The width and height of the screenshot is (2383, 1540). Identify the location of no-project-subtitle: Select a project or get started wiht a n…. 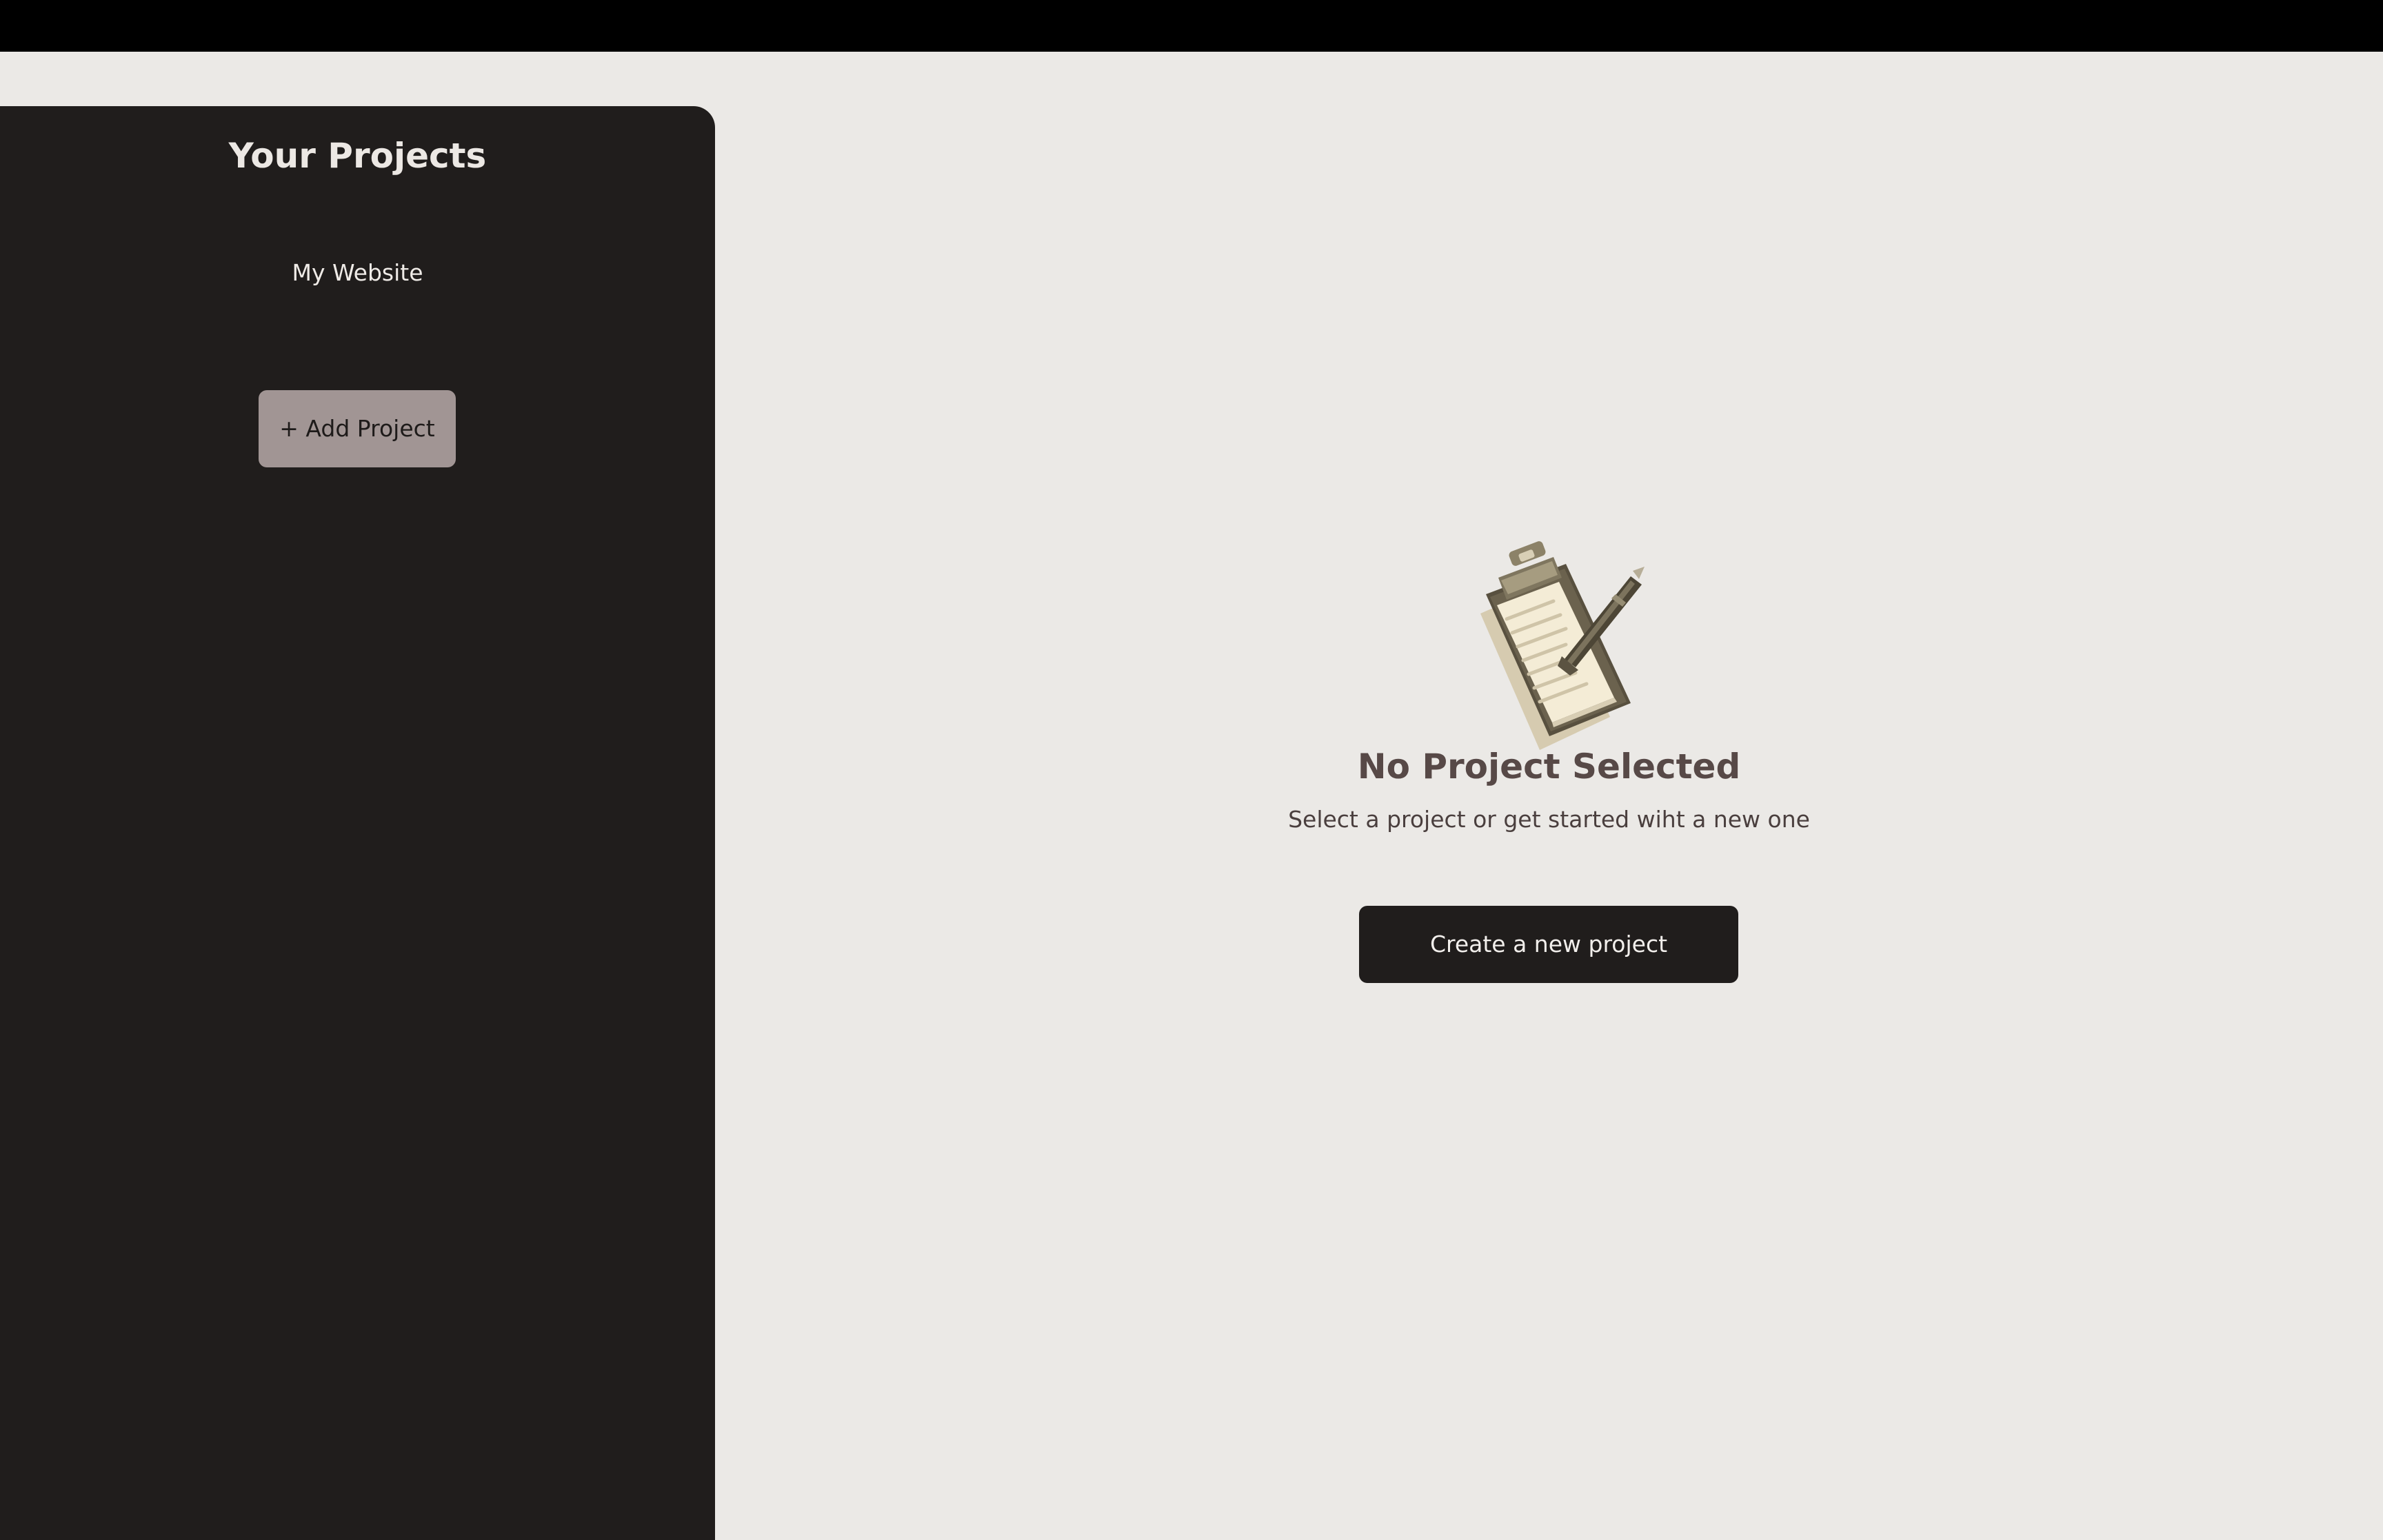
(1549, 820).